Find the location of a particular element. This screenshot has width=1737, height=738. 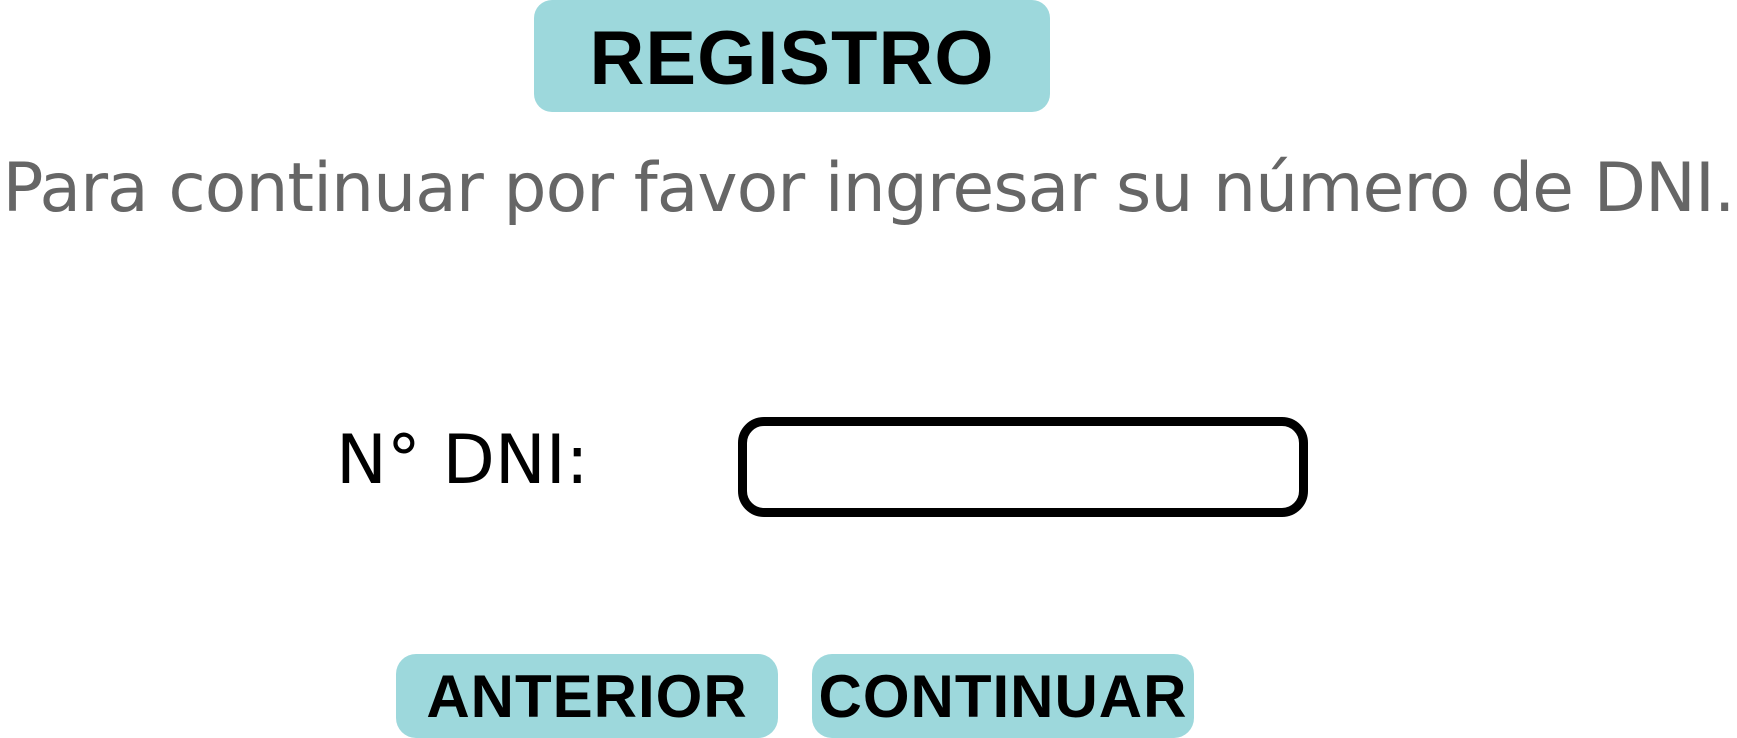

continue-button: CONTINUAR is located at coordinates (1003, 696).